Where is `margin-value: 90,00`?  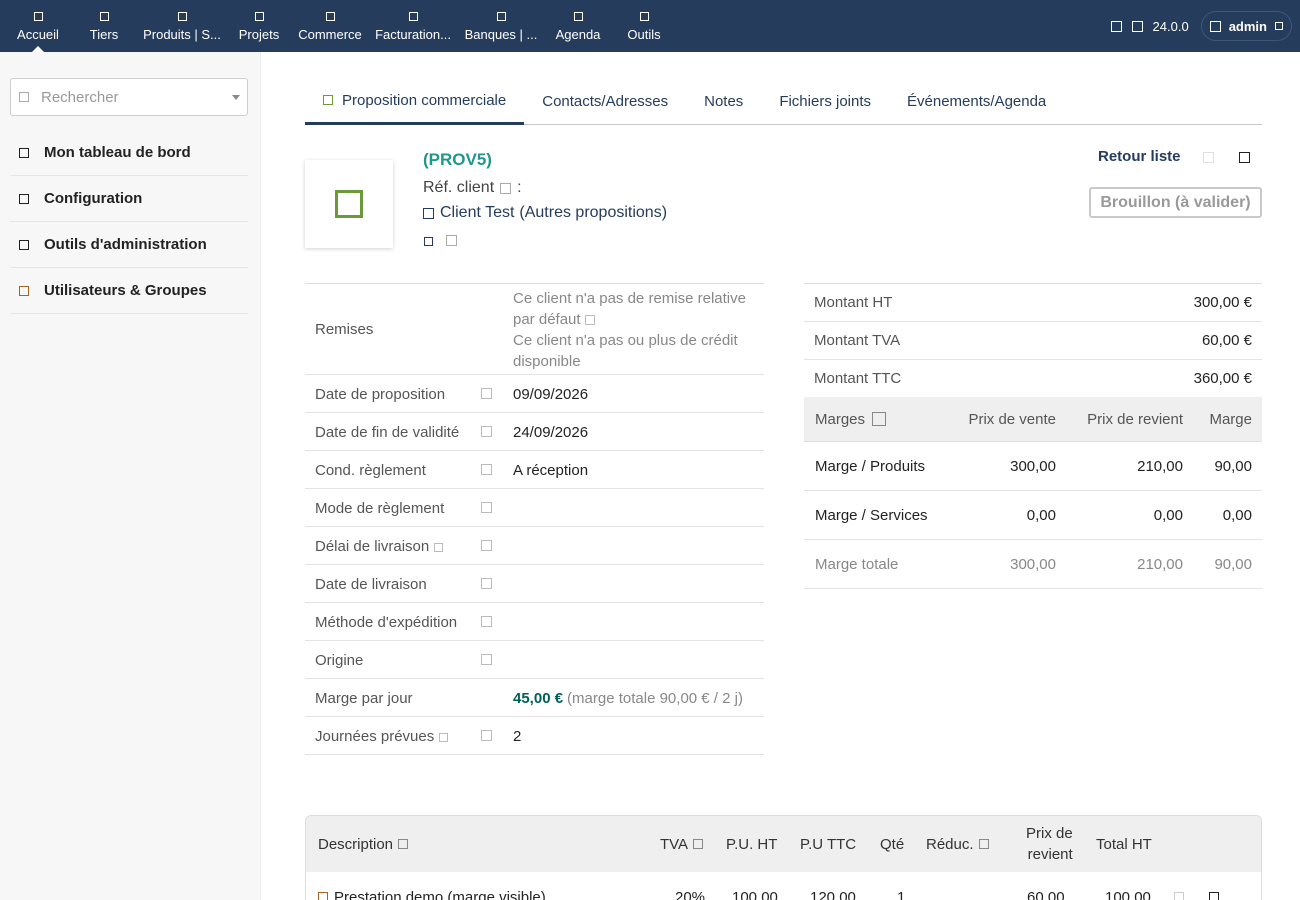
margin-value: 90,00 is located at coordinates (1233, 466).